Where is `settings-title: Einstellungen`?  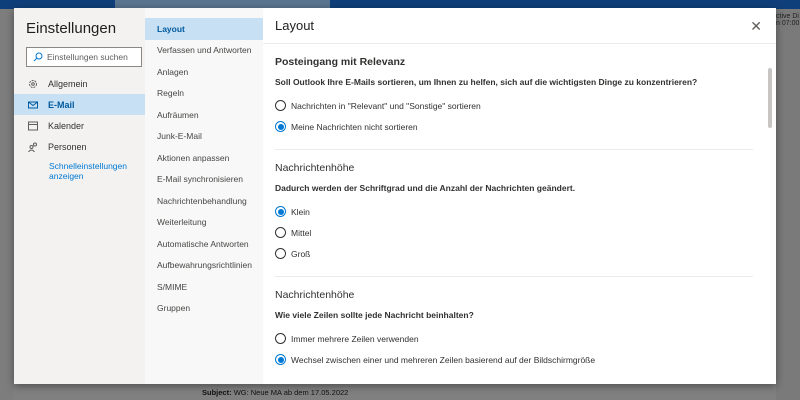 settings-title: Einstellungen is located at coordinates (71, 28).